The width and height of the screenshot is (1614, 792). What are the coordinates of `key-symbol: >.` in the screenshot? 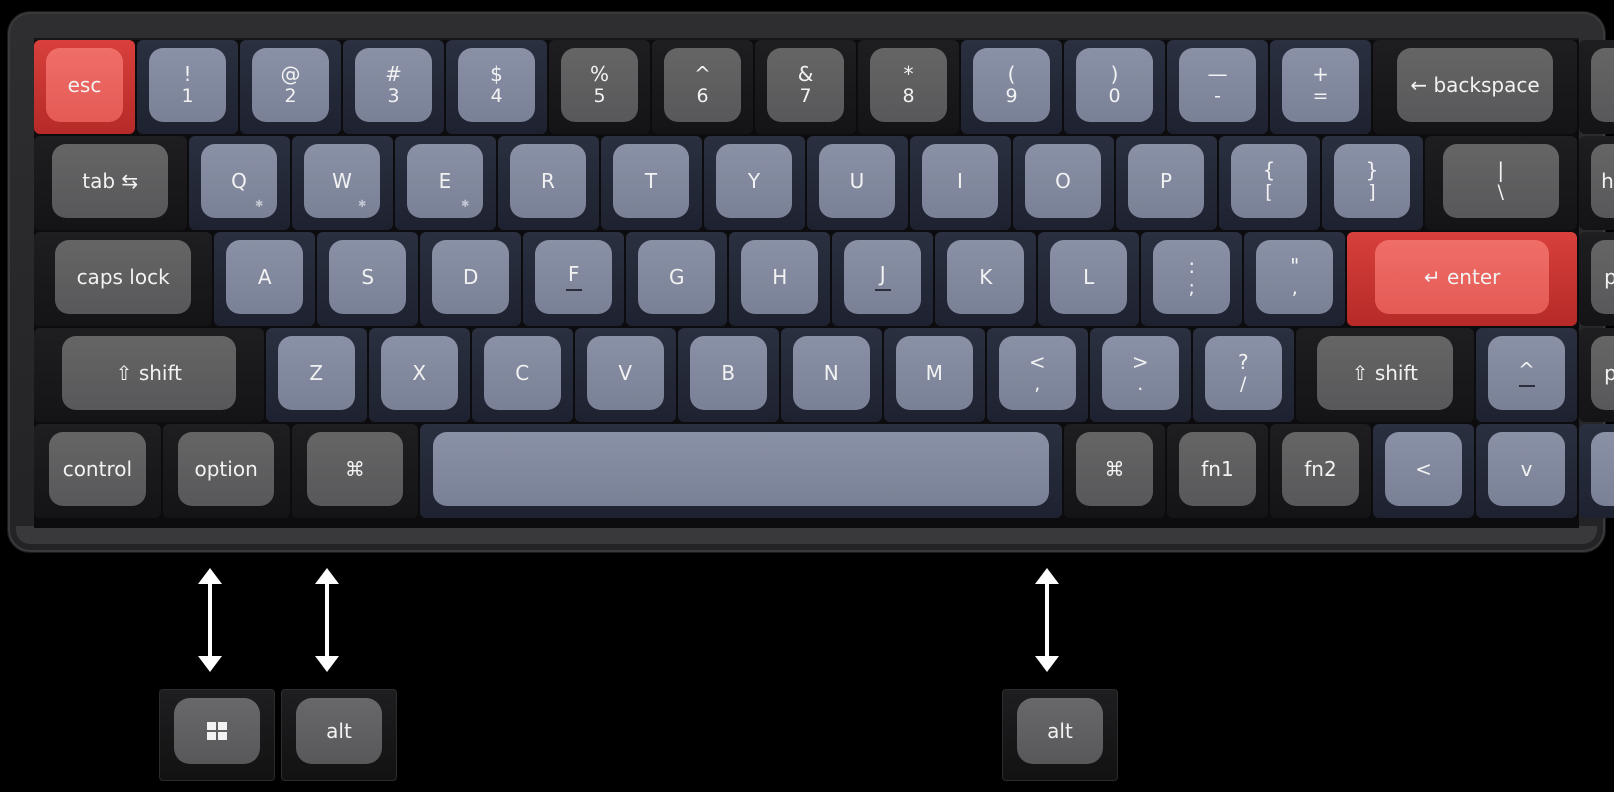 It's located at (1140, 375).